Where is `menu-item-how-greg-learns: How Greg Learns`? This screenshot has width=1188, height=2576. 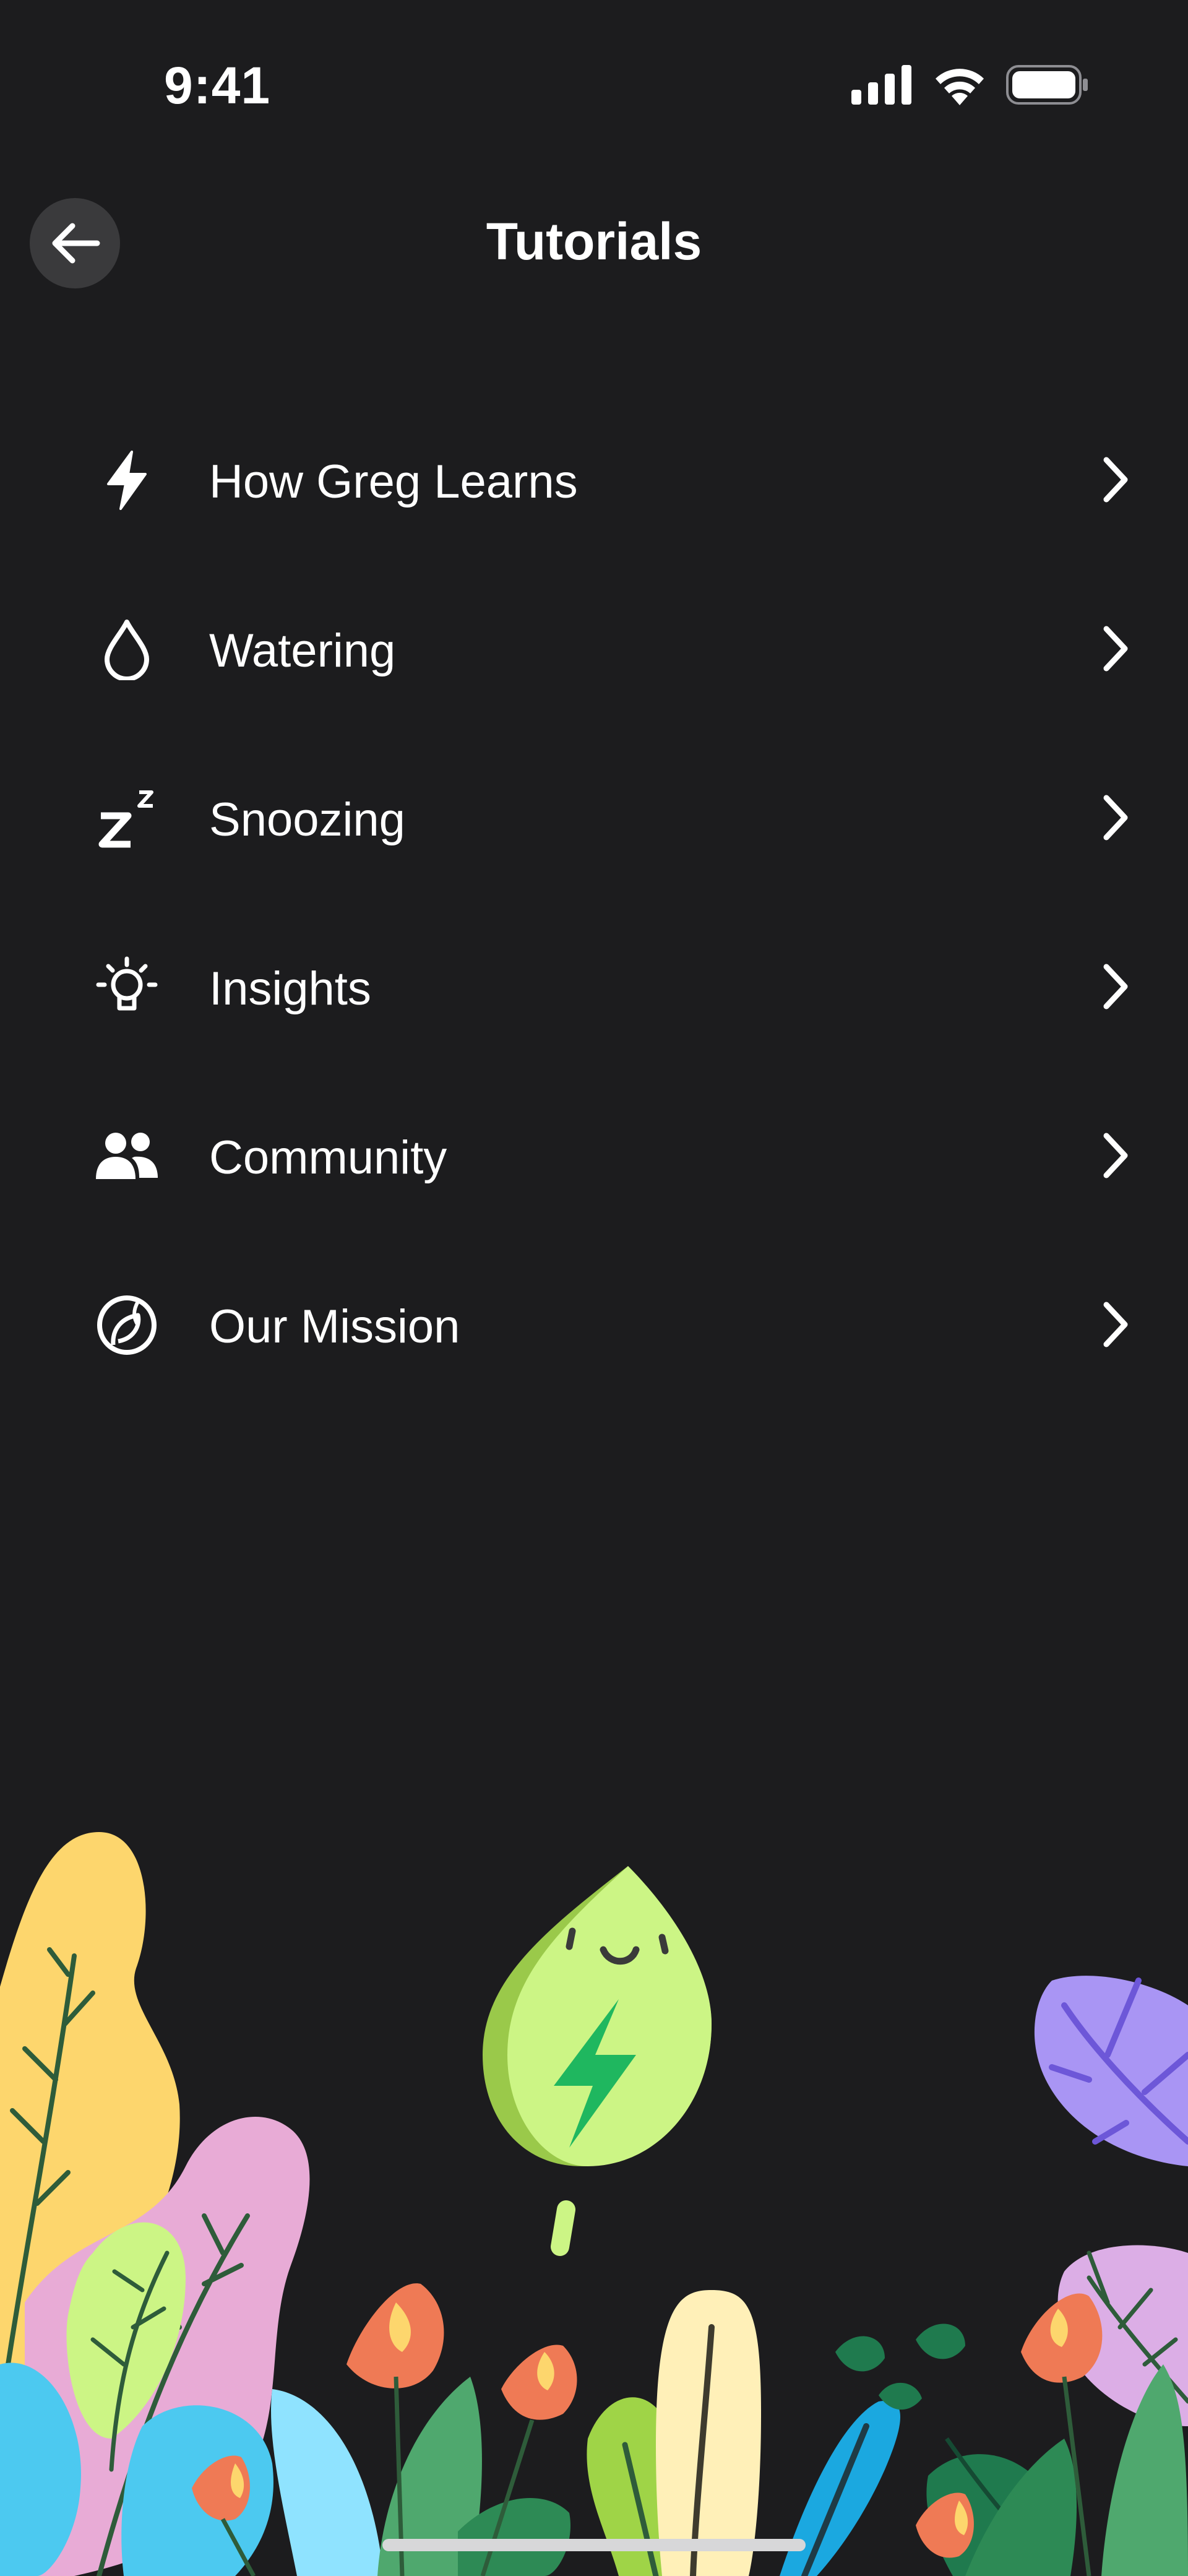 menu-item-how-greg-learns: How Greg Learns is located at coordinates (594, 477).